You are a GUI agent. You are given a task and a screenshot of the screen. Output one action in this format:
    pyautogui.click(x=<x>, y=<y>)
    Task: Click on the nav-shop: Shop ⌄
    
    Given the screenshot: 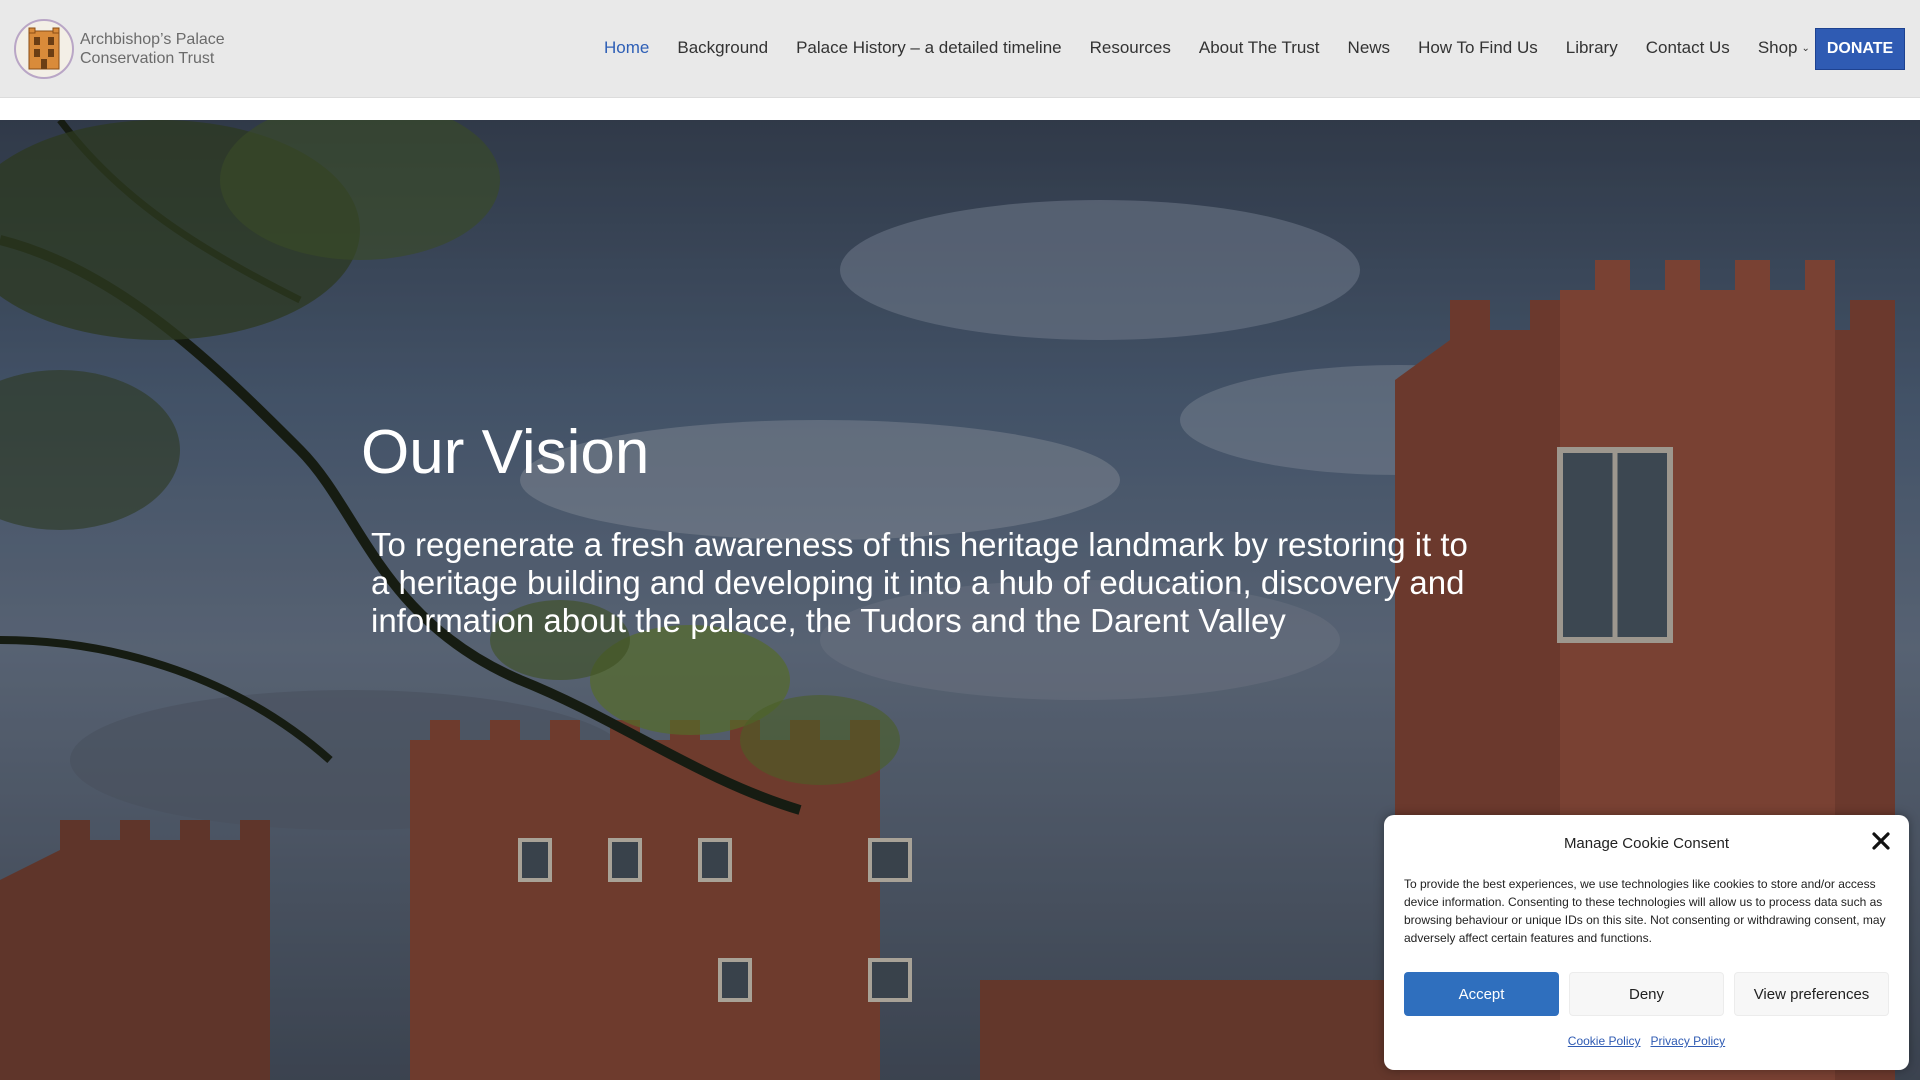 What is the action you would take?
    pyautogui.click(x=1784, y=48)
    